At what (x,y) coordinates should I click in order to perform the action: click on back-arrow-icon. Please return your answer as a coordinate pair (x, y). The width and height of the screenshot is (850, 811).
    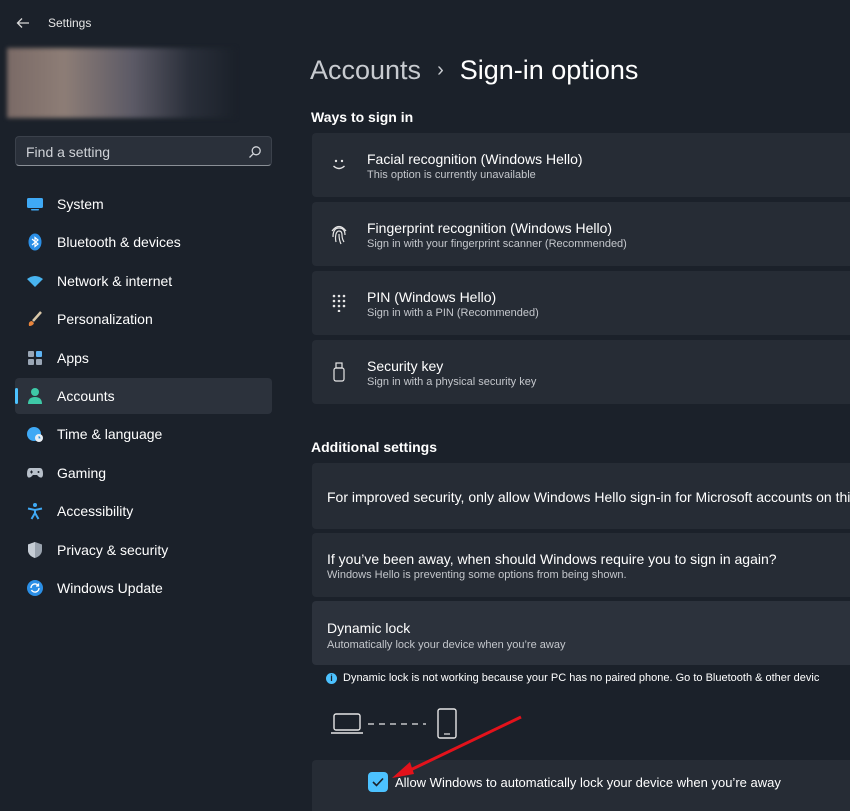
    Looking at the image, I should click on (22, 23).